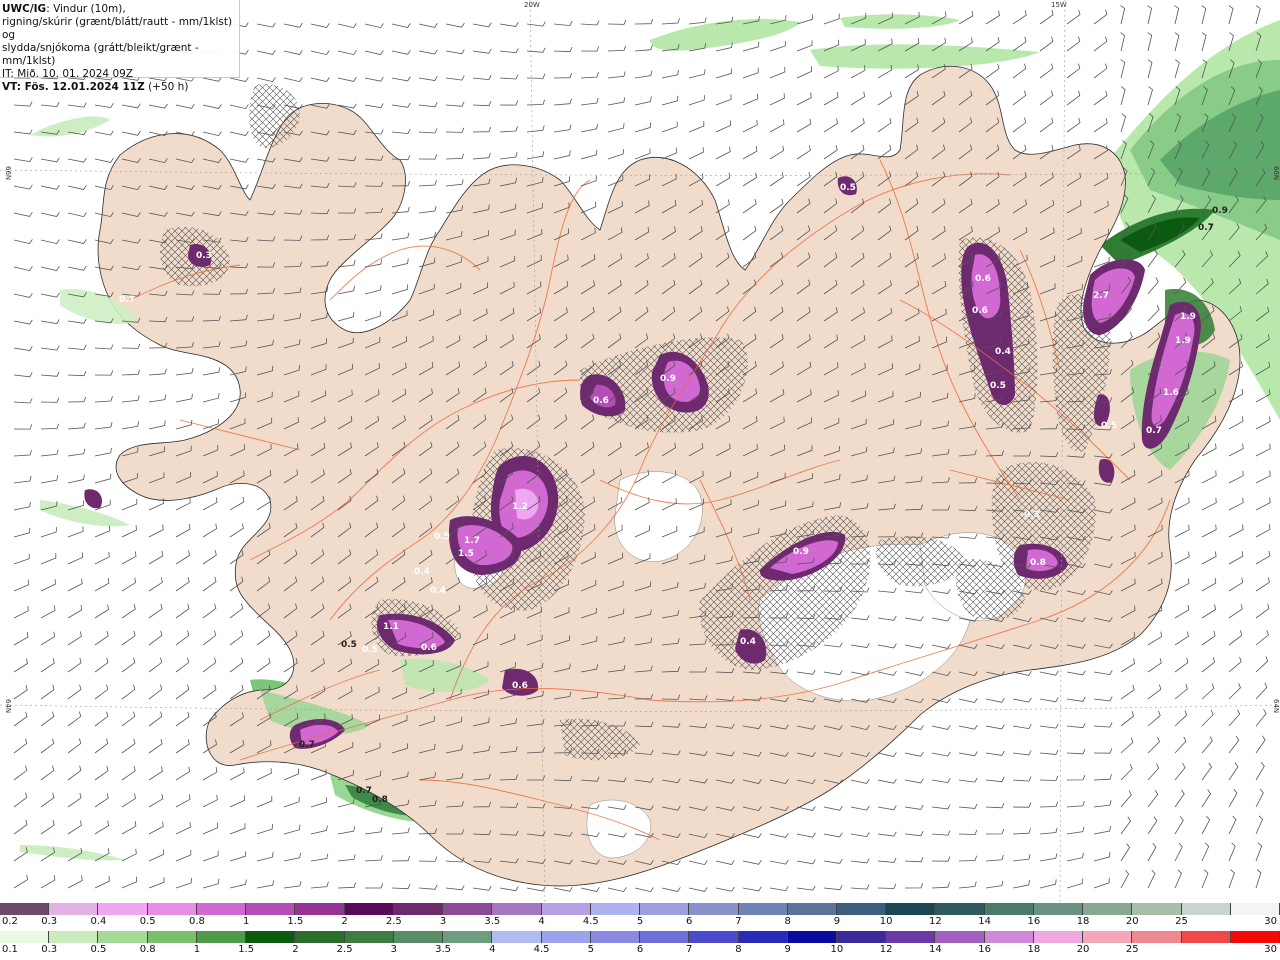 The image size is (1280, 960). What do you see at coordinates (492, 921) in the screenshot?
I see `legend-label: 3.5` at bounding box center [492, 921].